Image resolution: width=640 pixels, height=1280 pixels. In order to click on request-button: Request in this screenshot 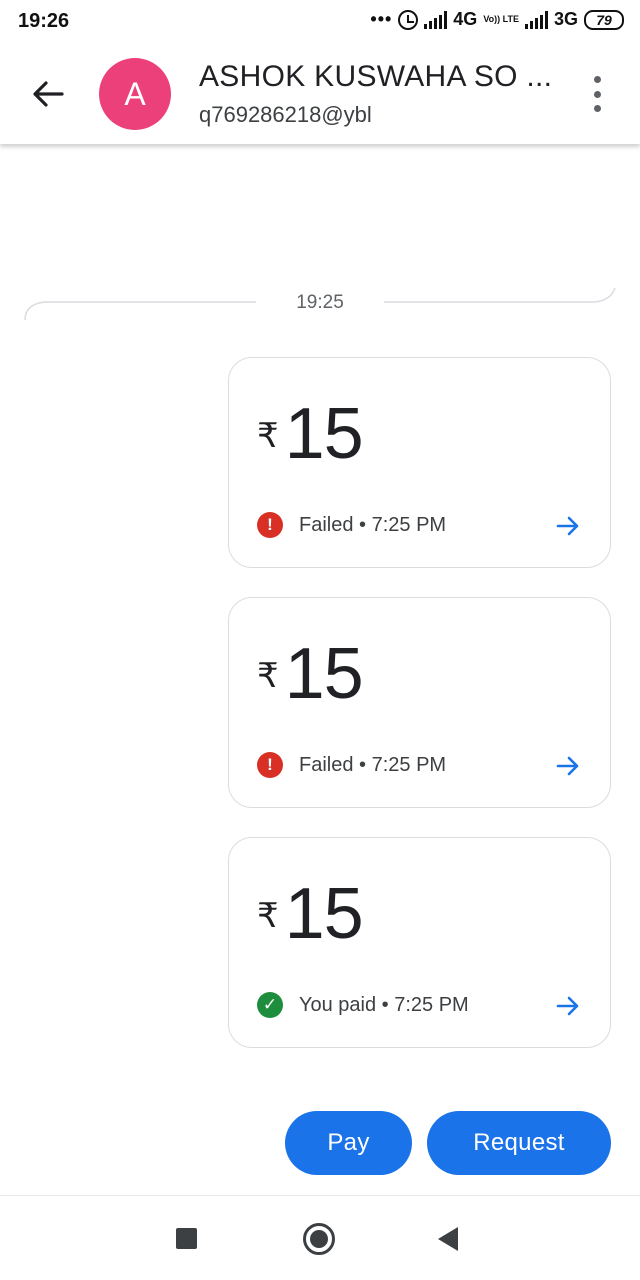, I will do `click(519, 1143)`.